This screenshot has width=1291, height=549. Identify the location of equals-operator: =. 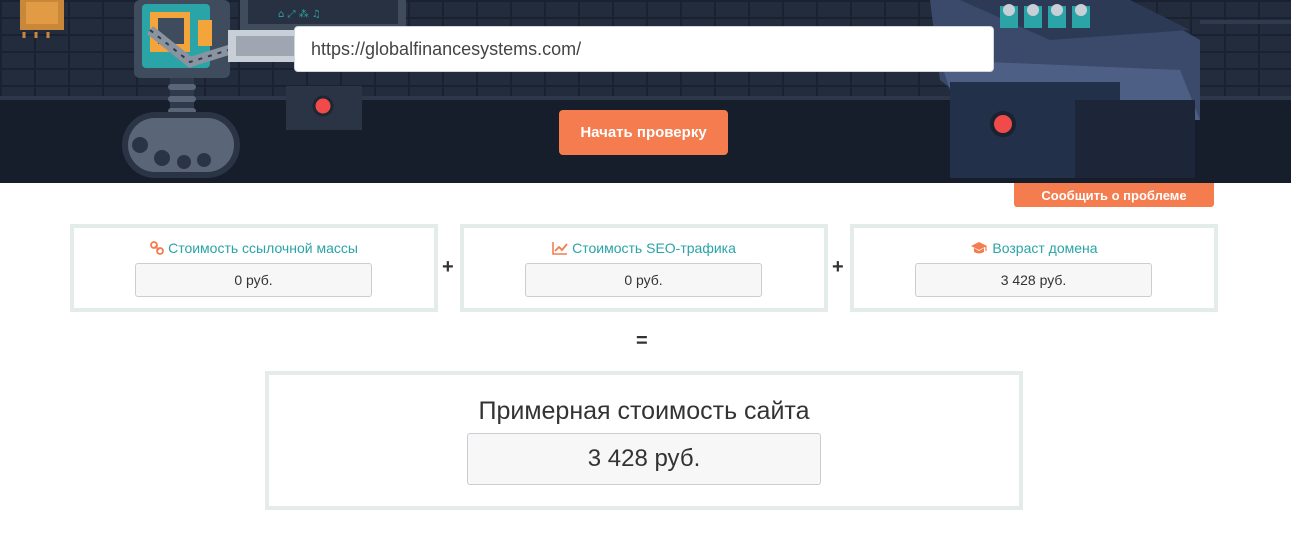
(642, 341).